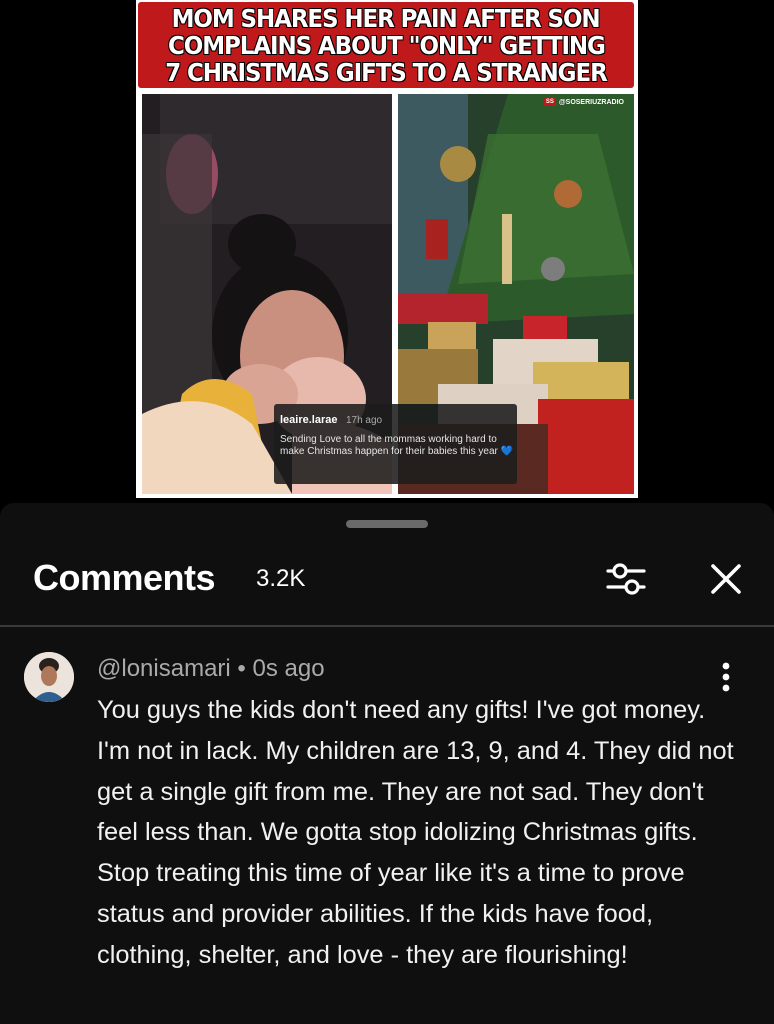 The height and width of the screenshot is (1024, 774). I want to click on avatar-image, so click(49, 677).